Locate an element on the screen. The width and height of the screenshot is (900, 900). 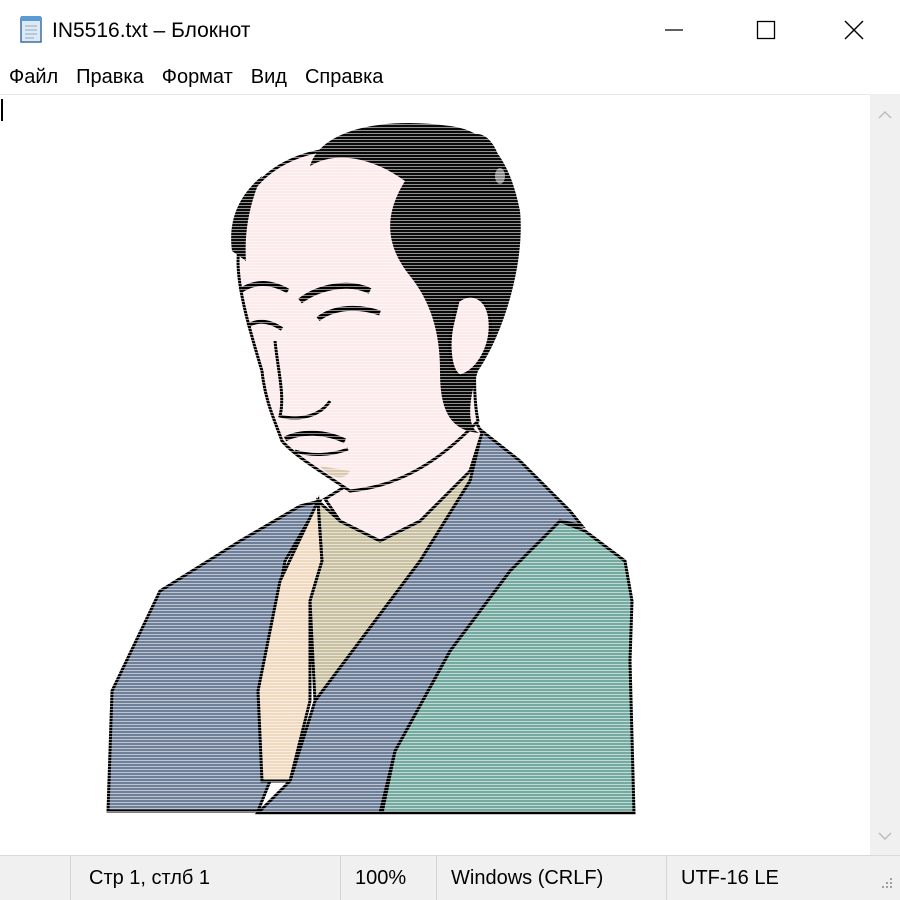
minimize-icon is located at coordinates (674, 30).